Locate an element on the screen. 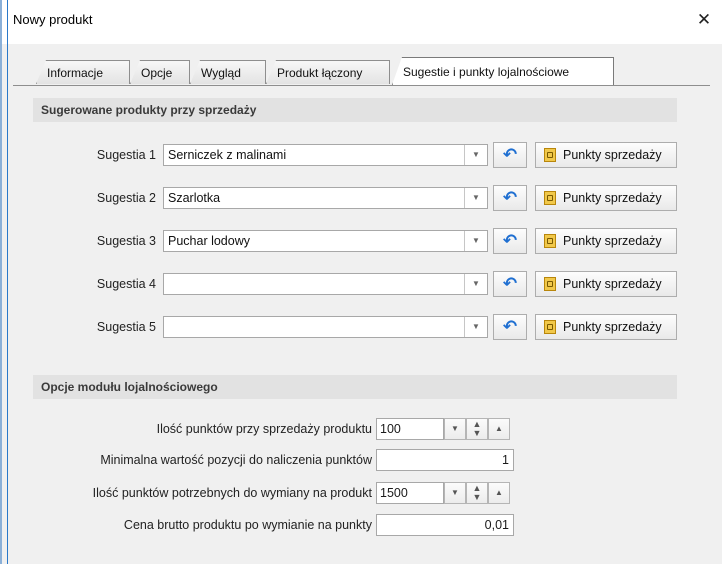 Image resolution: width=722 pixels, height=564 pixels. suggestion-5-undo-button: ↶ is located at coordinates (510, 327).